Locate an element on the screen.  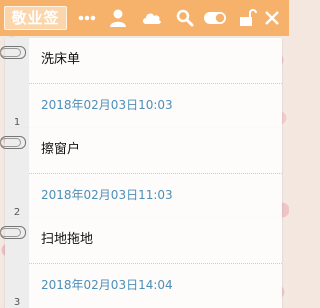
lock-icon is located at coordinates (247, 18).